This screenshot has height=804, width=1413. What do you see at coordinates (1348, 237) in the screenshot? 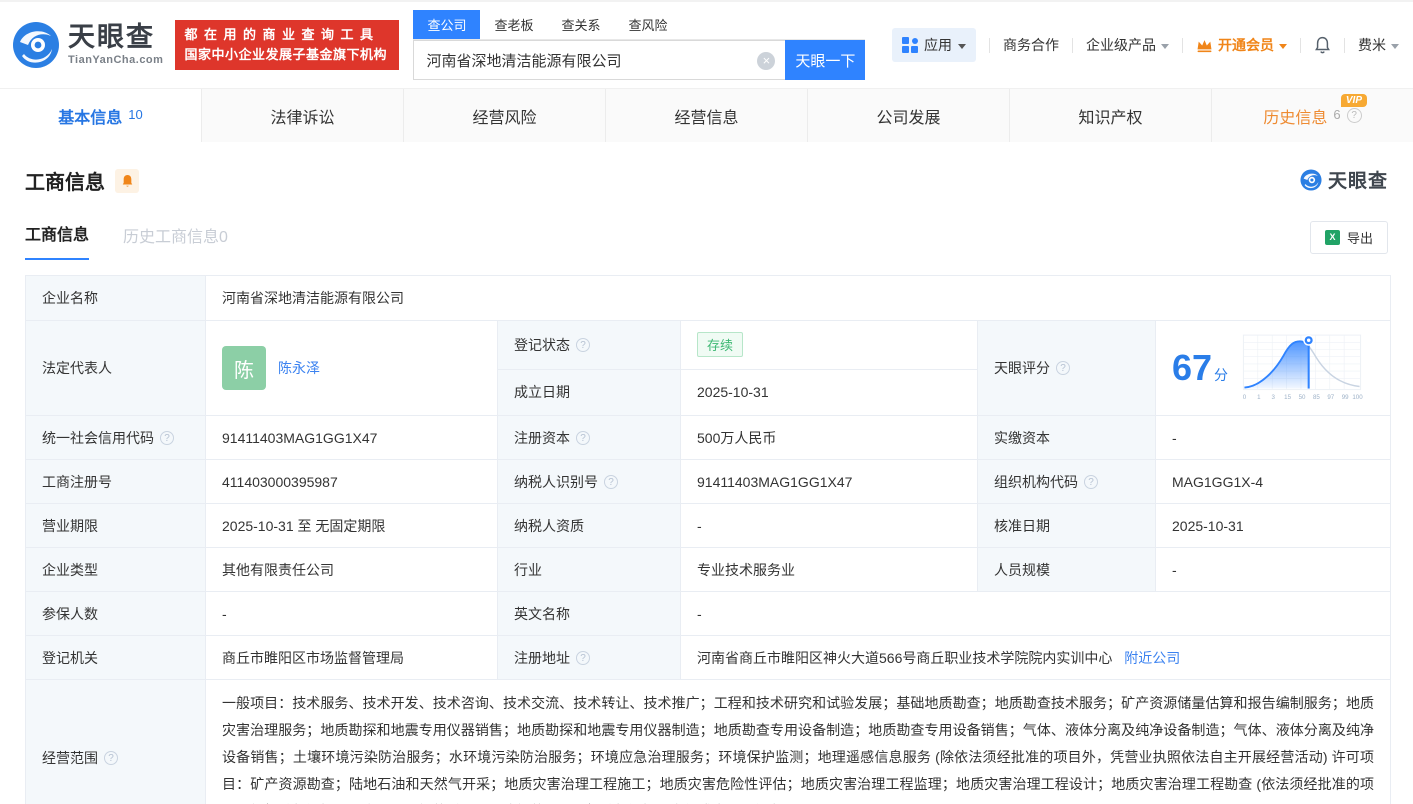
I see `export-button: X 导出` at bounding box center [1348, 237].